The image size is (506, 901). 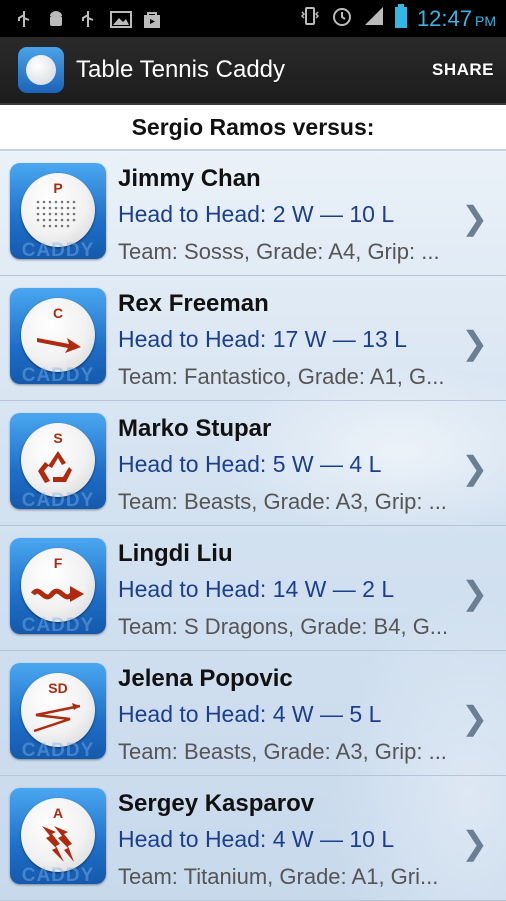 I want to click on vibrate-icon, so click(x=310, y=18).